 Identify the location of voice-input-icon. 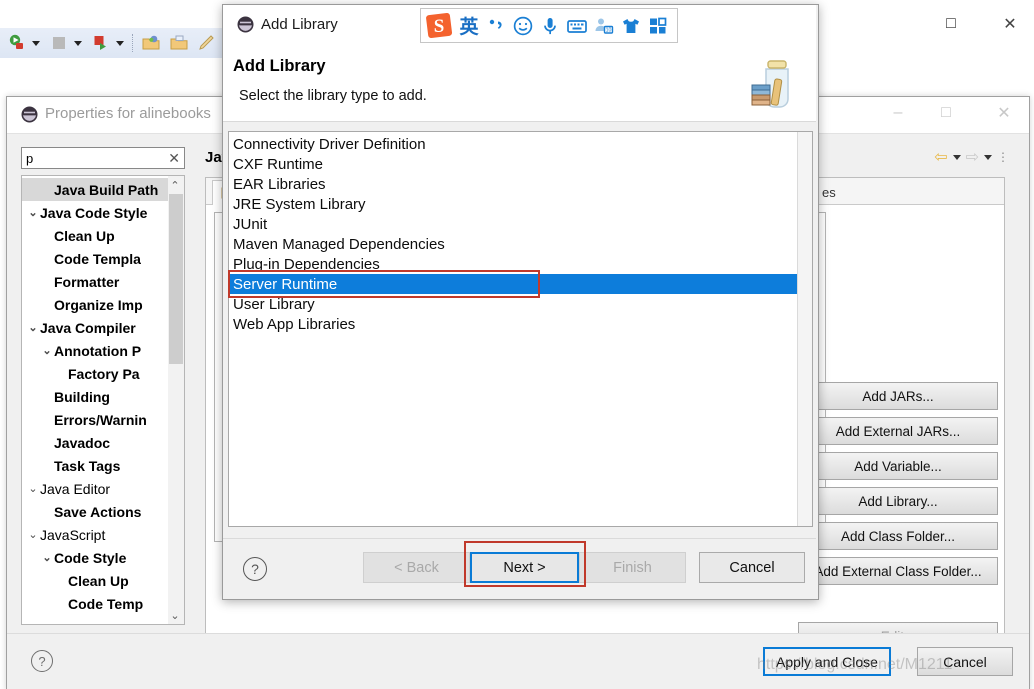
(550, 26).